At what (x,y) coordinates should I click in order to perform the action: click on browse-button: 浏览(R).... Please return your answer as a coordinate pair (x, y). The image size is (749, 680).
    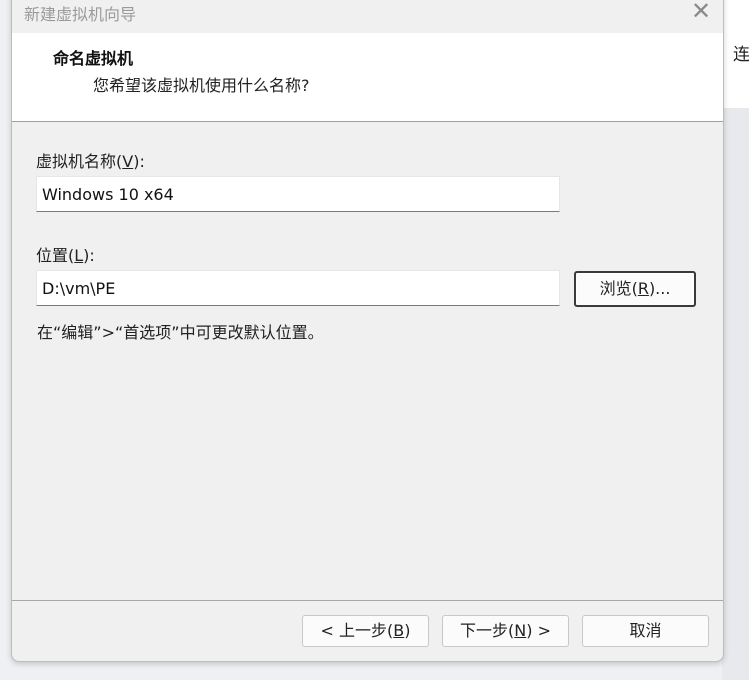
    Looking at the image, I should click on (635, 289).